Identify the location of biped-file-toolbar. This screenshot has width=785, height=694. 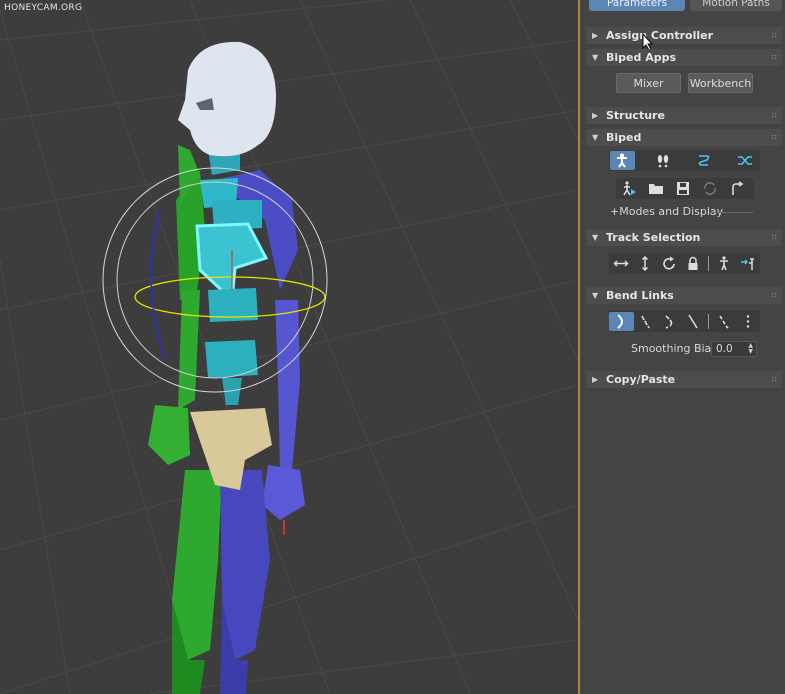
(685, 188).